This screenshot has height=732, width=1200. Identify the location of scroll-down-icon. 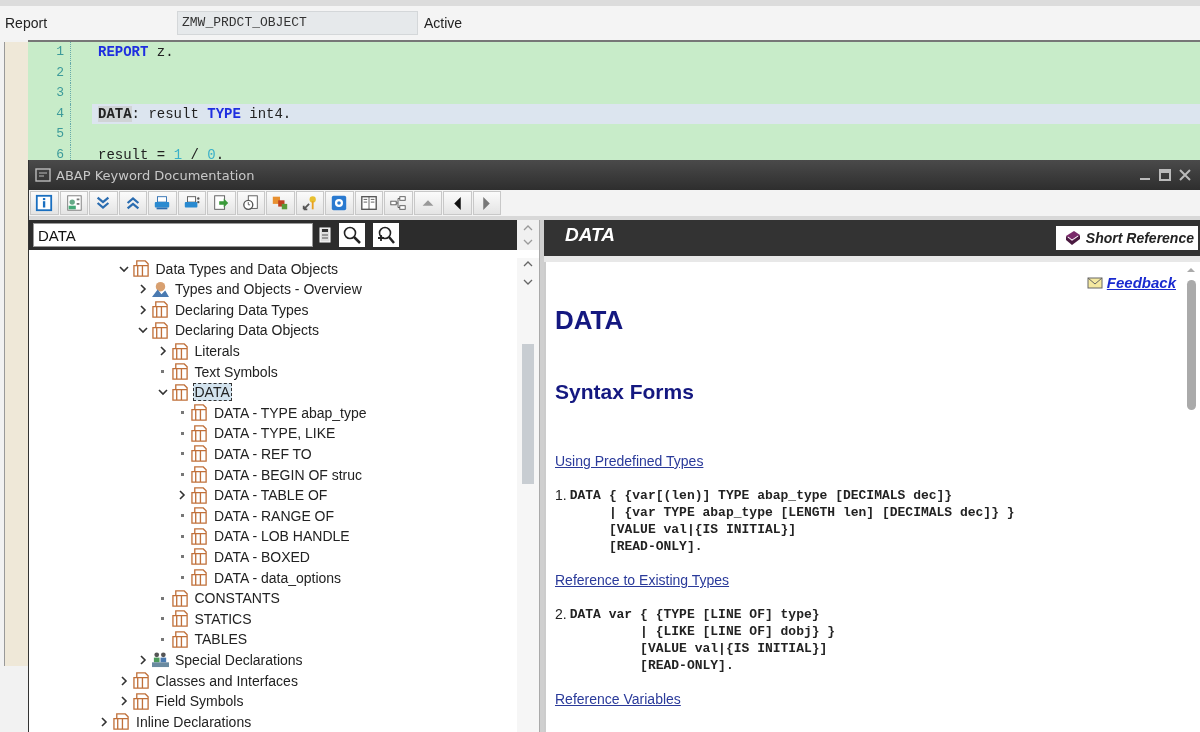
(528, 282).